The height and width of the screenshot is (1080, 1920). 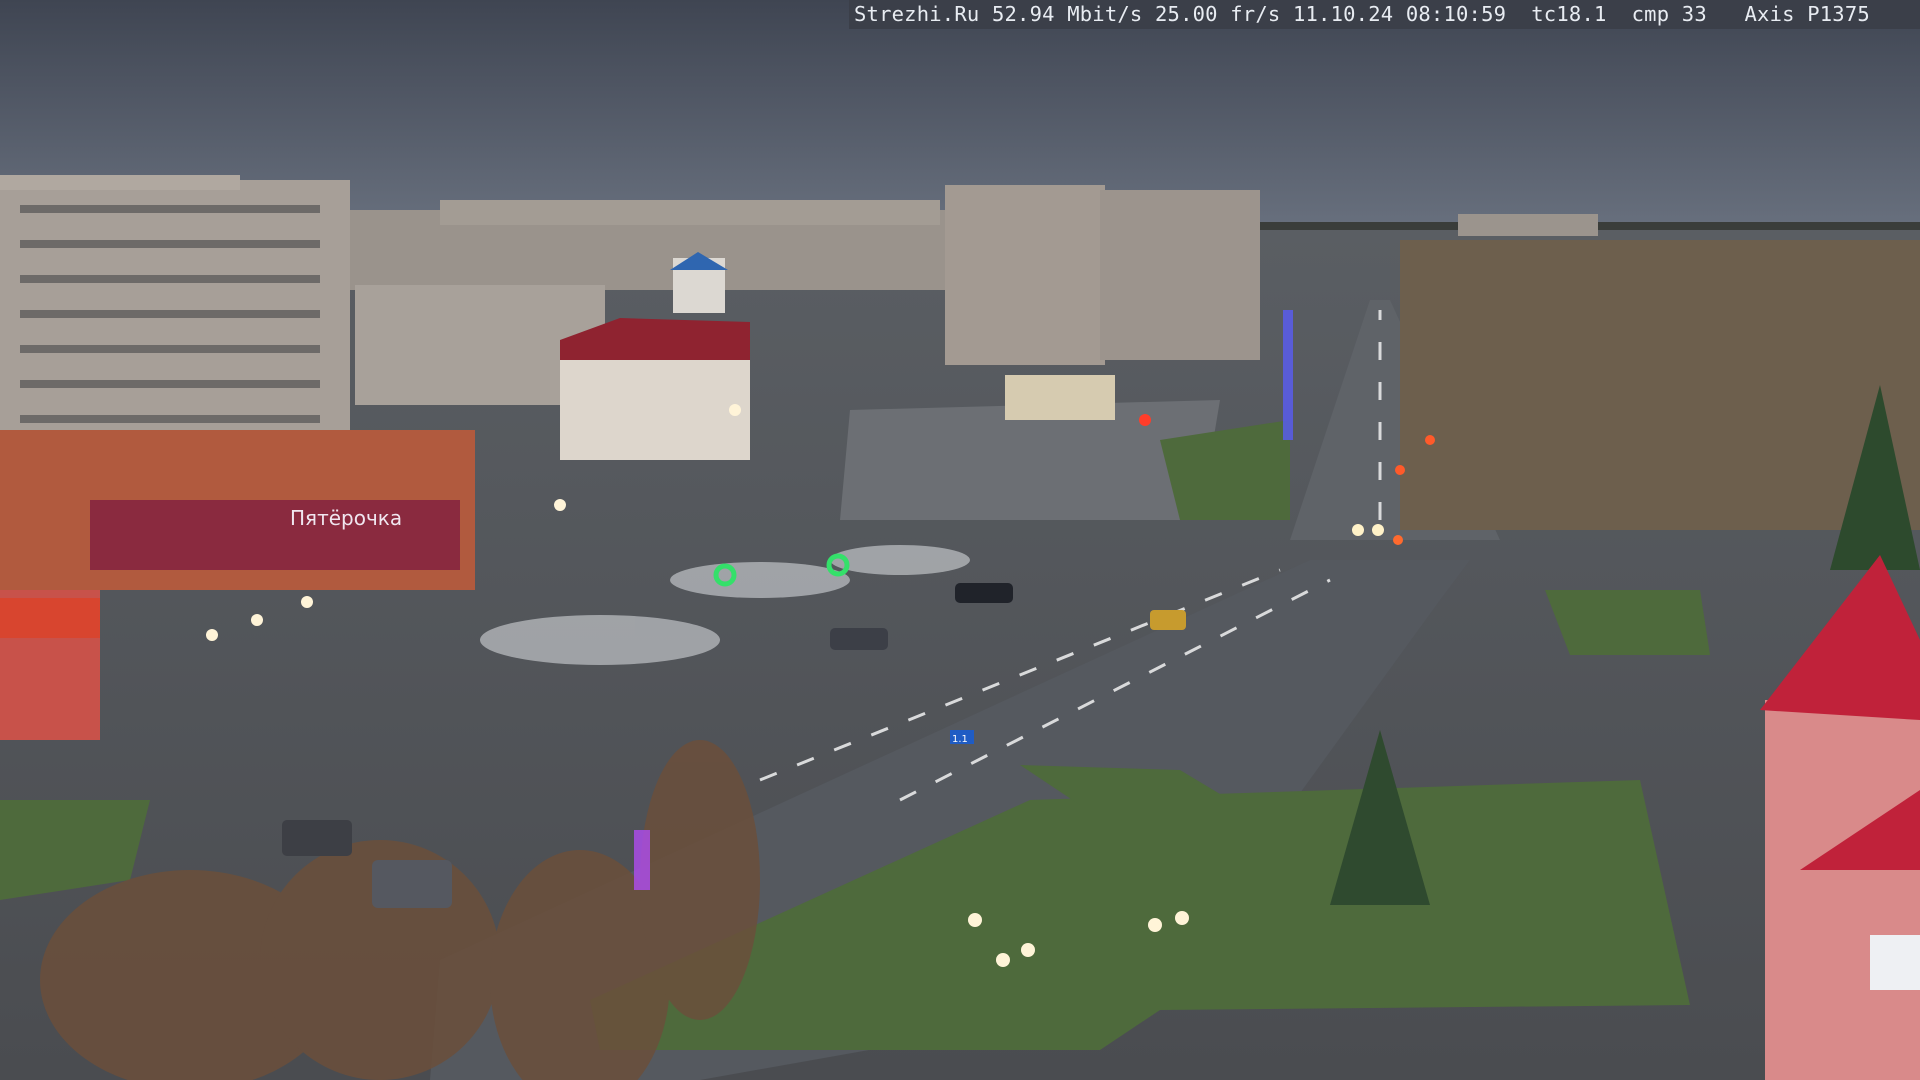 What do you see at coordinates (655, 389) in the screenshot?
I see `red-roof-building` at bounding box center [655, 389].